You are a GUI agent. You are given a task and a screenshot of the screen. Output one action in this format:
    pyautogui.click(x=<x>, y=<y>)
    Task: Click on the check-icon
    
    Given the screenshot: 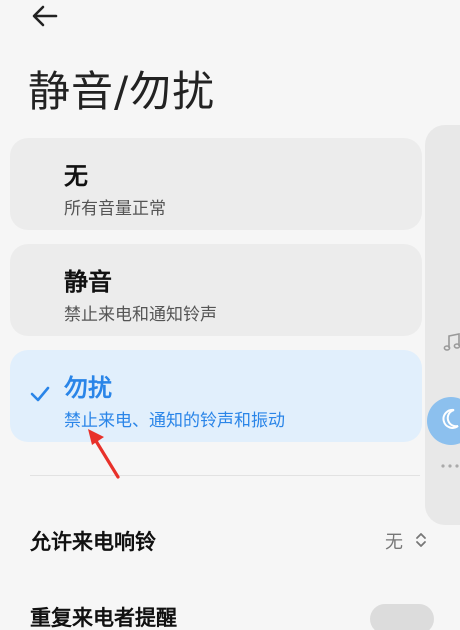 What is the action you would take?
    pyautogui.click(x=40, y=394)
    